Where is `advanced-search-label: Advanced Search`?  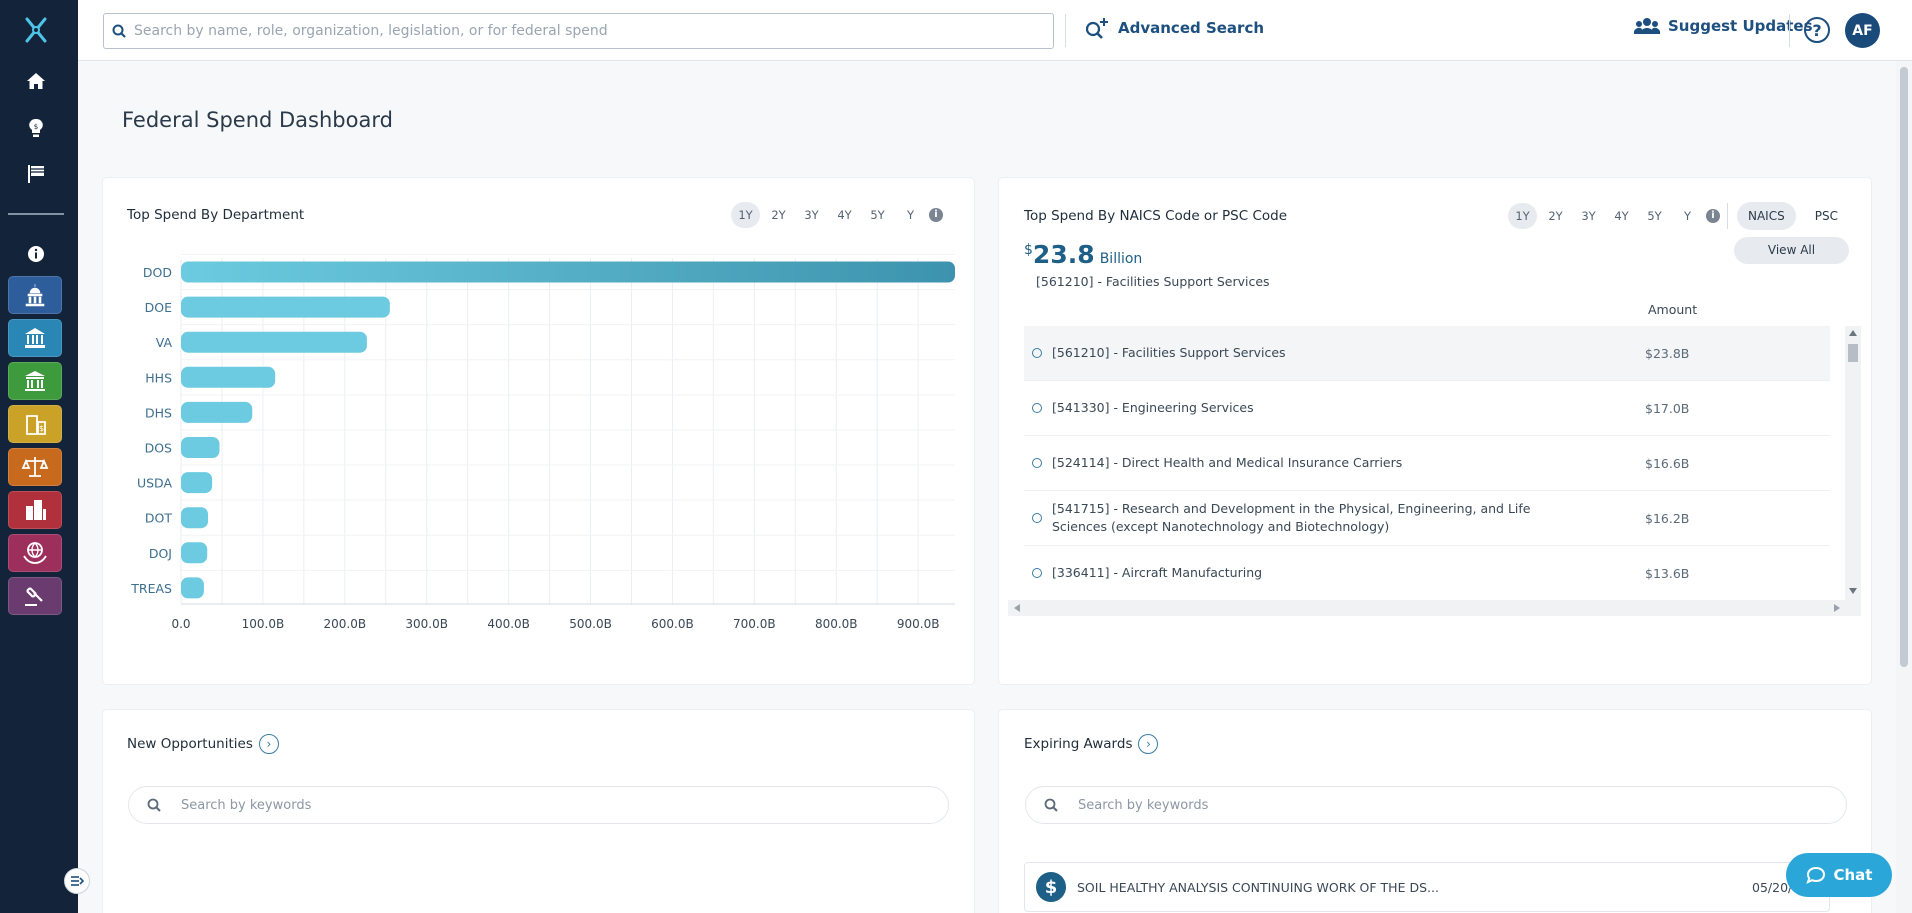
advanced-search-label: Advanced Search is located at coordinates (1191, 28).